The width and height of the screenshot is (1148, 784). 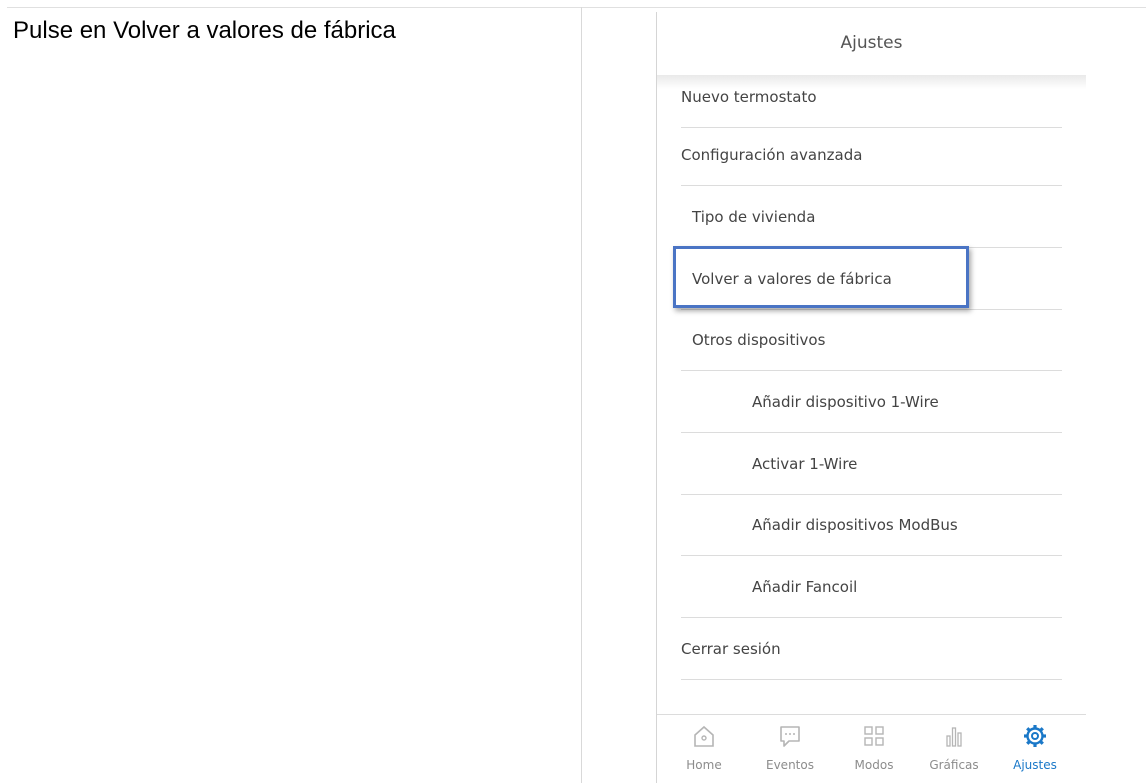 I want to click on menu-item-label: Tipo de vivienda, so click(x=754, y=217).